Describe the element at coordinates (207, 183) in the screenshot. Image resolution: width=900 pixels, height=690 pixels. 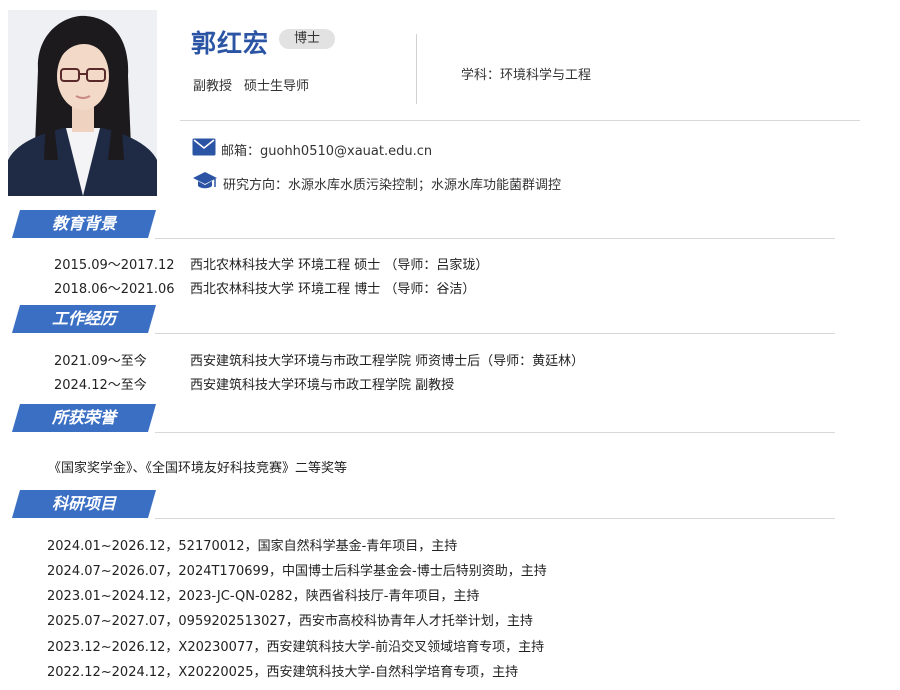
I see `graduation-cap-icon` at that location.